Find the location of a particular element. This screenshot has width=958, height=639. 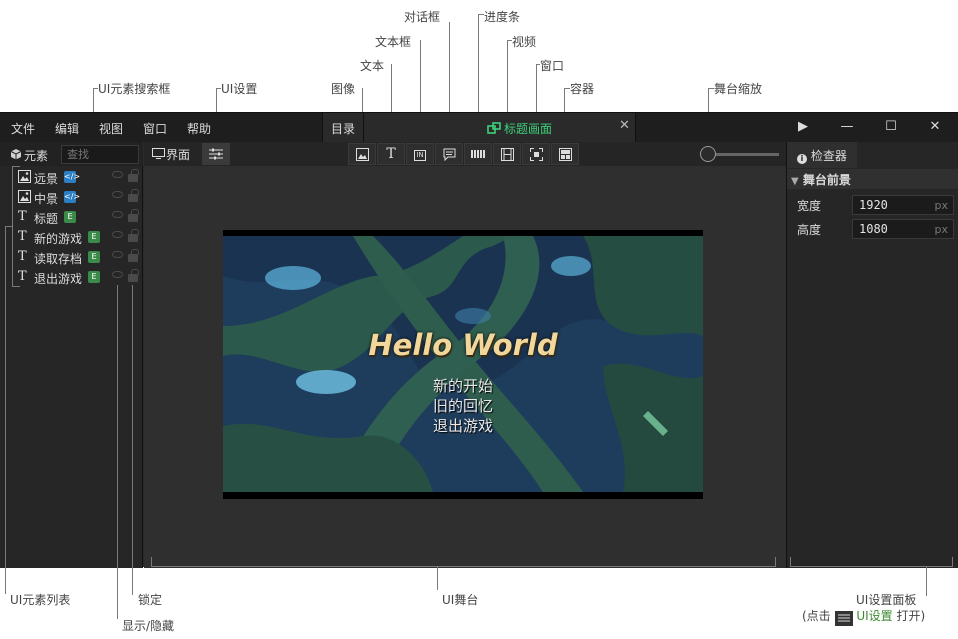

add-window-button is located at coordinates (536, 154).